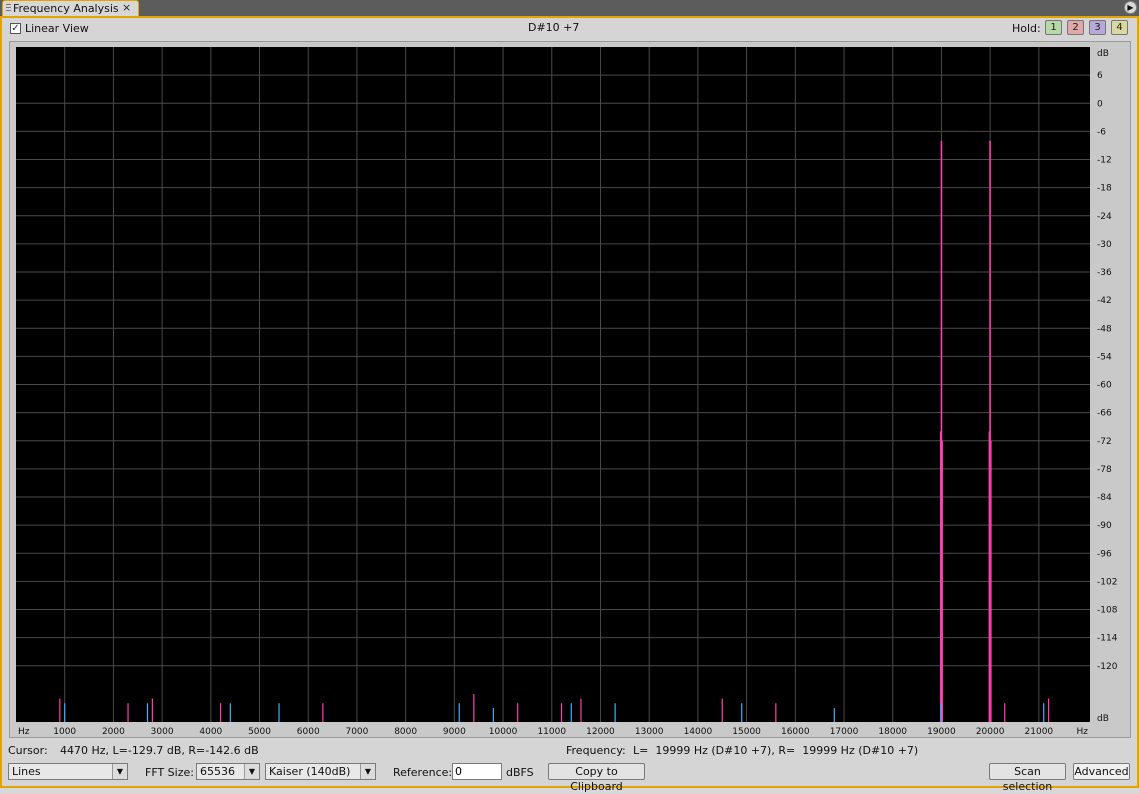 The image size is (1139, 794). I want to click on y-tick-label: -54, so click(1104, 357).